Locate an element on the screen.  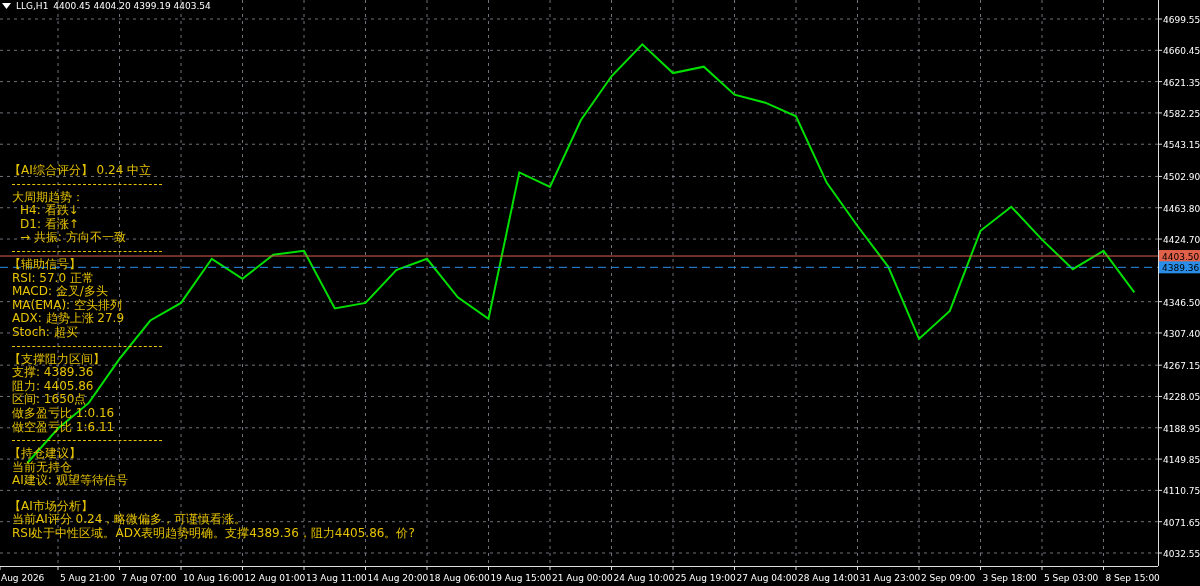
axis-label: 2 Sep 09:00 is located at coordinates (948, 578).